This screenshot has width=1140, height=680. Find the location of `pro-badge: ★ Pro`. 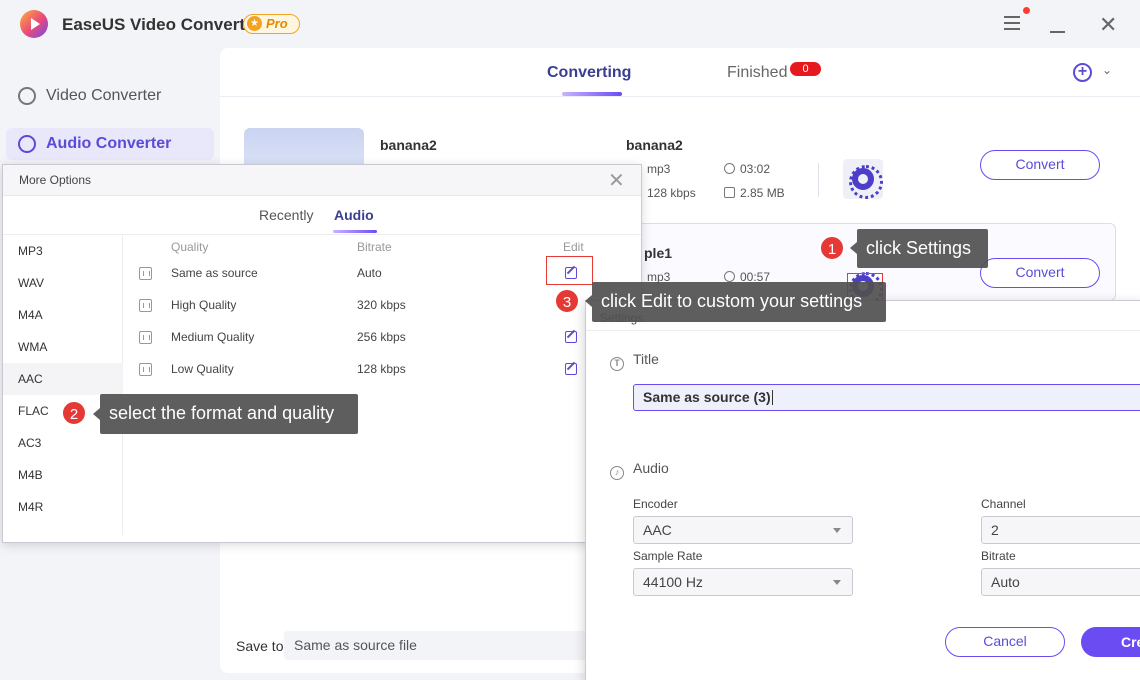

pro-badge: ★ Pro is located at coordinates (271, 24).